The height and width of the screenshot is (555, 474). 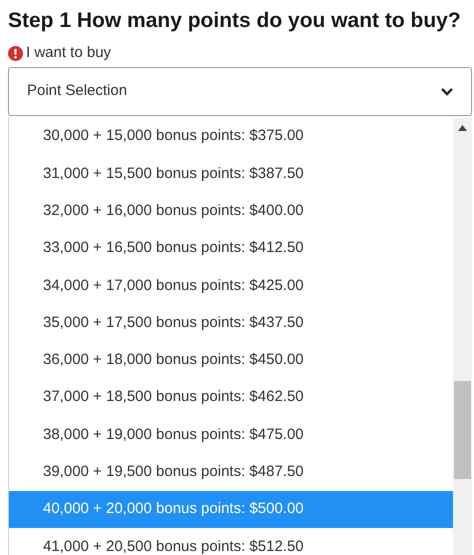 What do you see at coordinates (447, 92) in the screenshot?
I see `chevron-icon` at bounding box center [447, 92].